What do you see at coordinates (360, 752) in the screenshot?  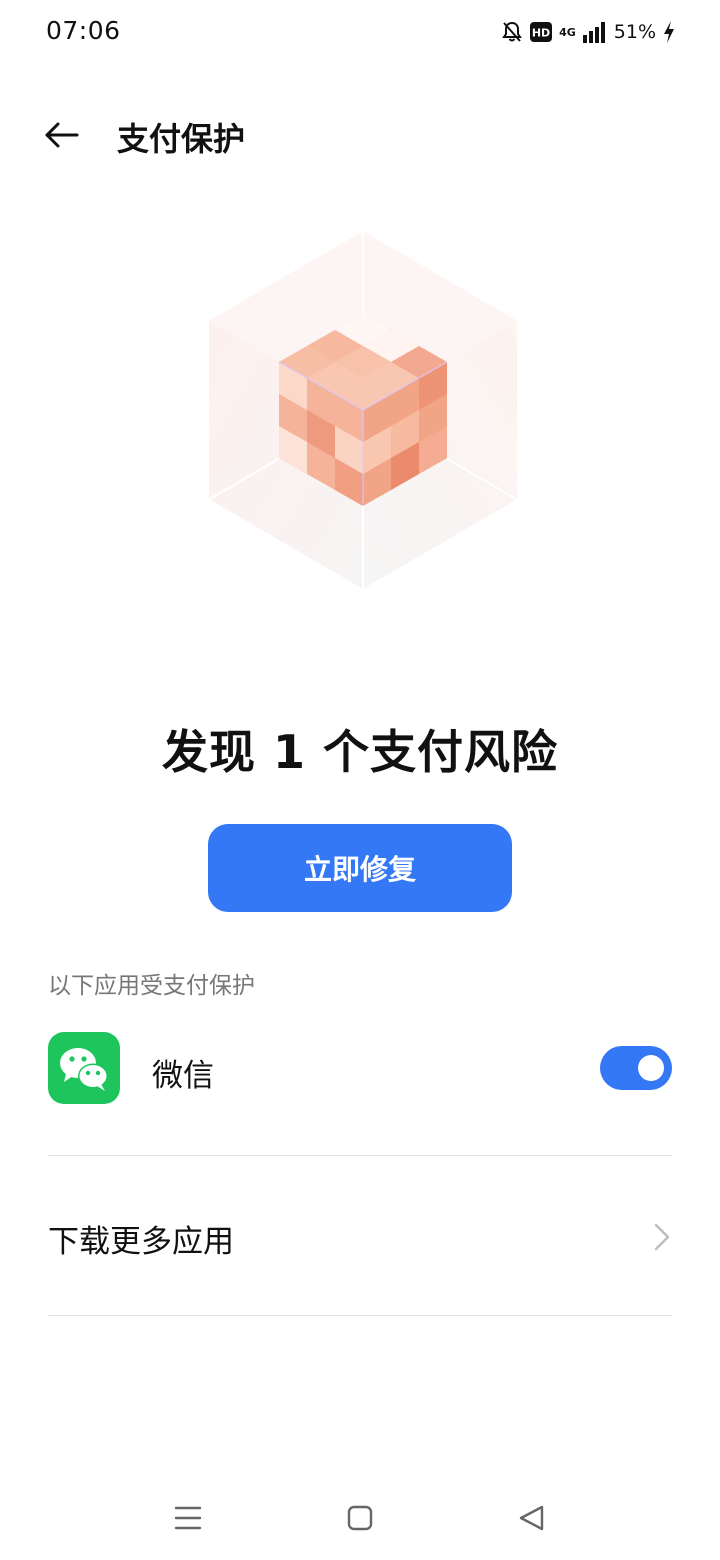 I see `risk-title: 发现 1 个支付风险` at bounding box center [360, 752].